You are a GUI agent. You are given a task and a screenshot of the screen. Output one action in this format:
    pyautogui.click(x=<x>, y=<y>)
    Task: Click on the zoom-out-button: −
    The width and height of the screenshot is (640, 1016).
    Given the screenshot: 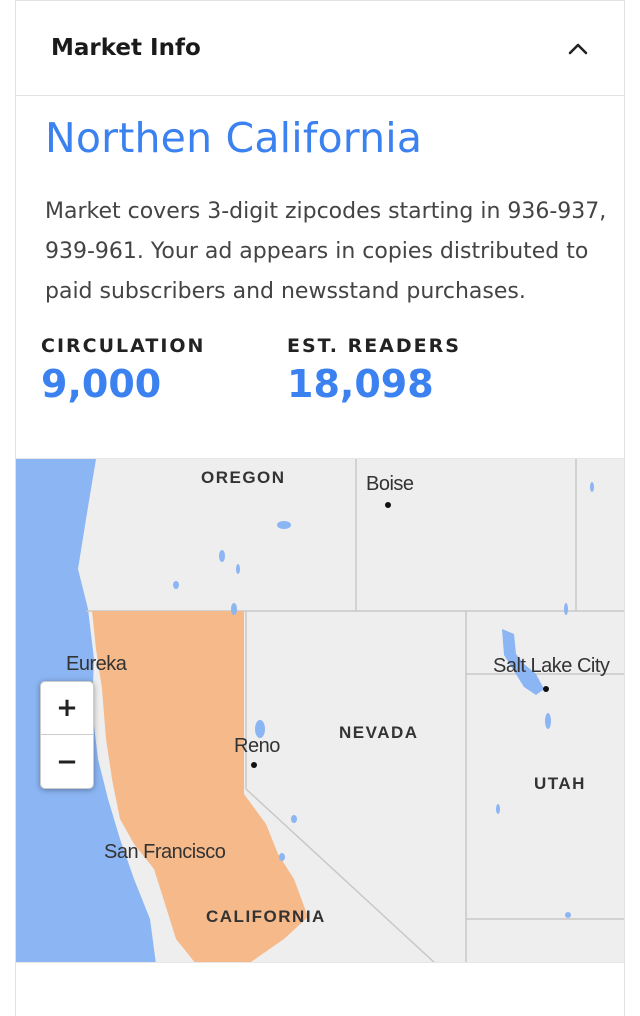 What is the action you would take?
    pyautogui.click(x=67, y=762)
    